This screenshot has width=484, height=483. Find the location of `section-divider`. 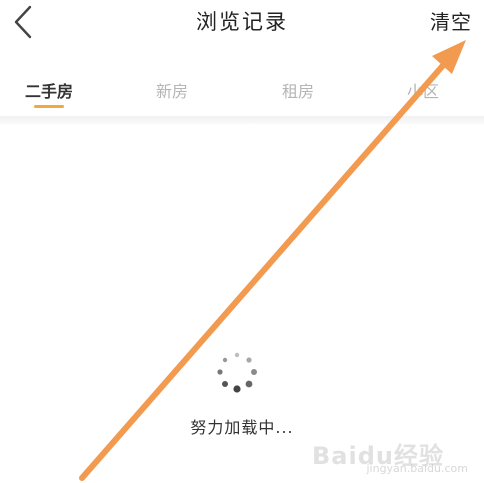

section-divider is located at coordinates (242, 120).